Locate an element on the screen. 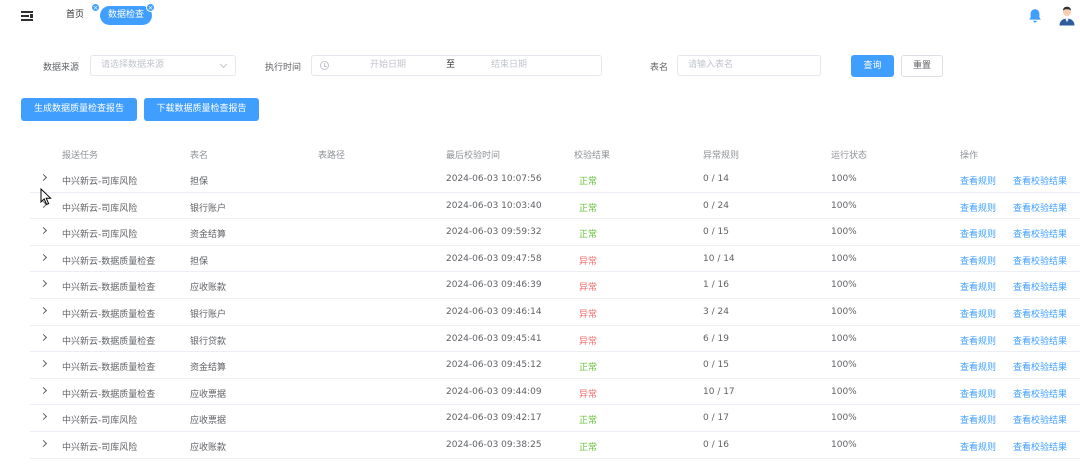  range-separator: 至 is located at coordinates (451, 65).